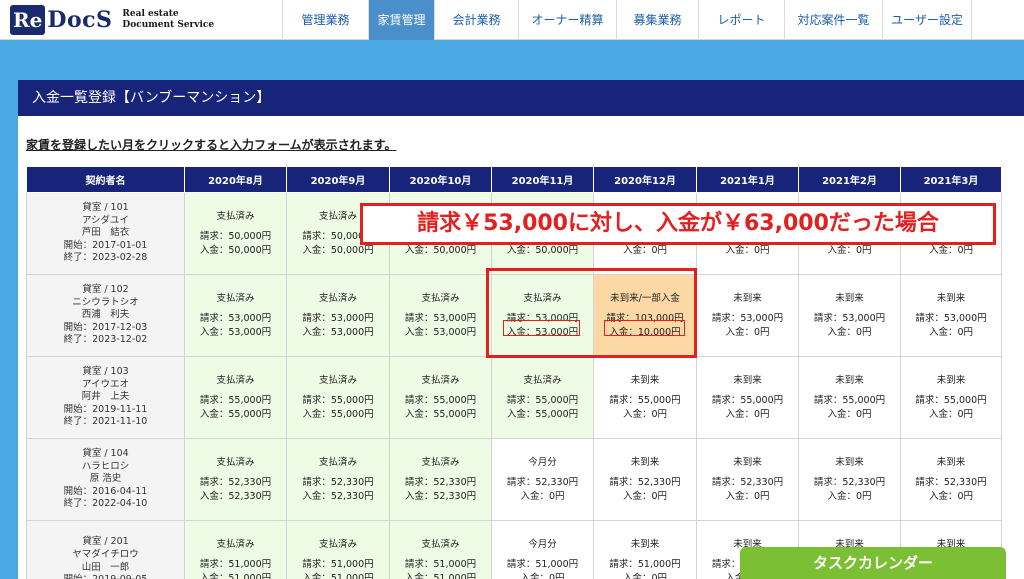  Describe the element at coordinates (567, 20) in the screenshot. I see `nav-item: オーナー精算` at that location.